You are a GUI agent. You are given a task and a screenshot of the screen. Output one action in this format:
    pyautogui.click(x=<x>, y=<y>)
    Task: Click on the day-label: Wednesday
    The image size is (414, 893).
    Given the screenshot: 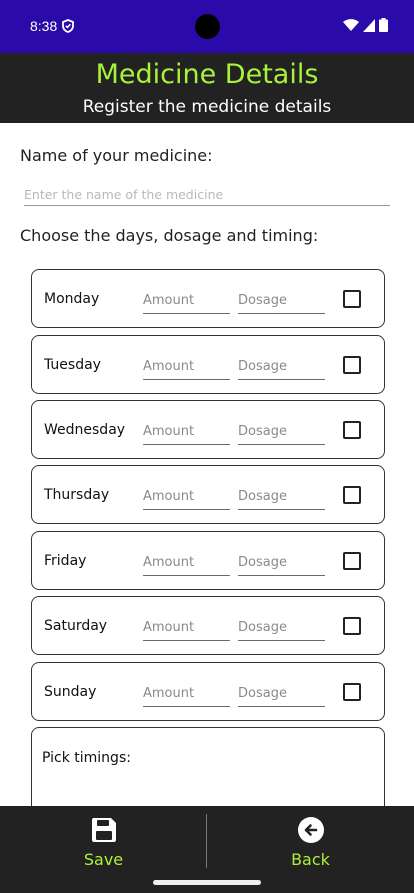 What is the action you would take?
    pyautogui.click(x=85, y=430)
    